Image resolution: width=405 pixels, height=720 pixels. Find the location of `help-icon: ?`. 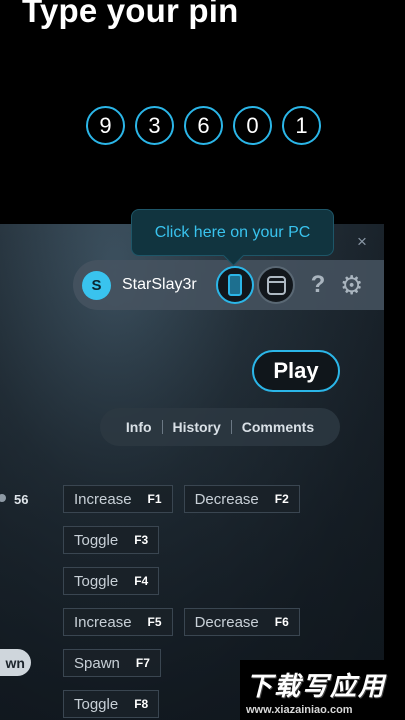

help-icon: ? is located at coordinates (318, 285).